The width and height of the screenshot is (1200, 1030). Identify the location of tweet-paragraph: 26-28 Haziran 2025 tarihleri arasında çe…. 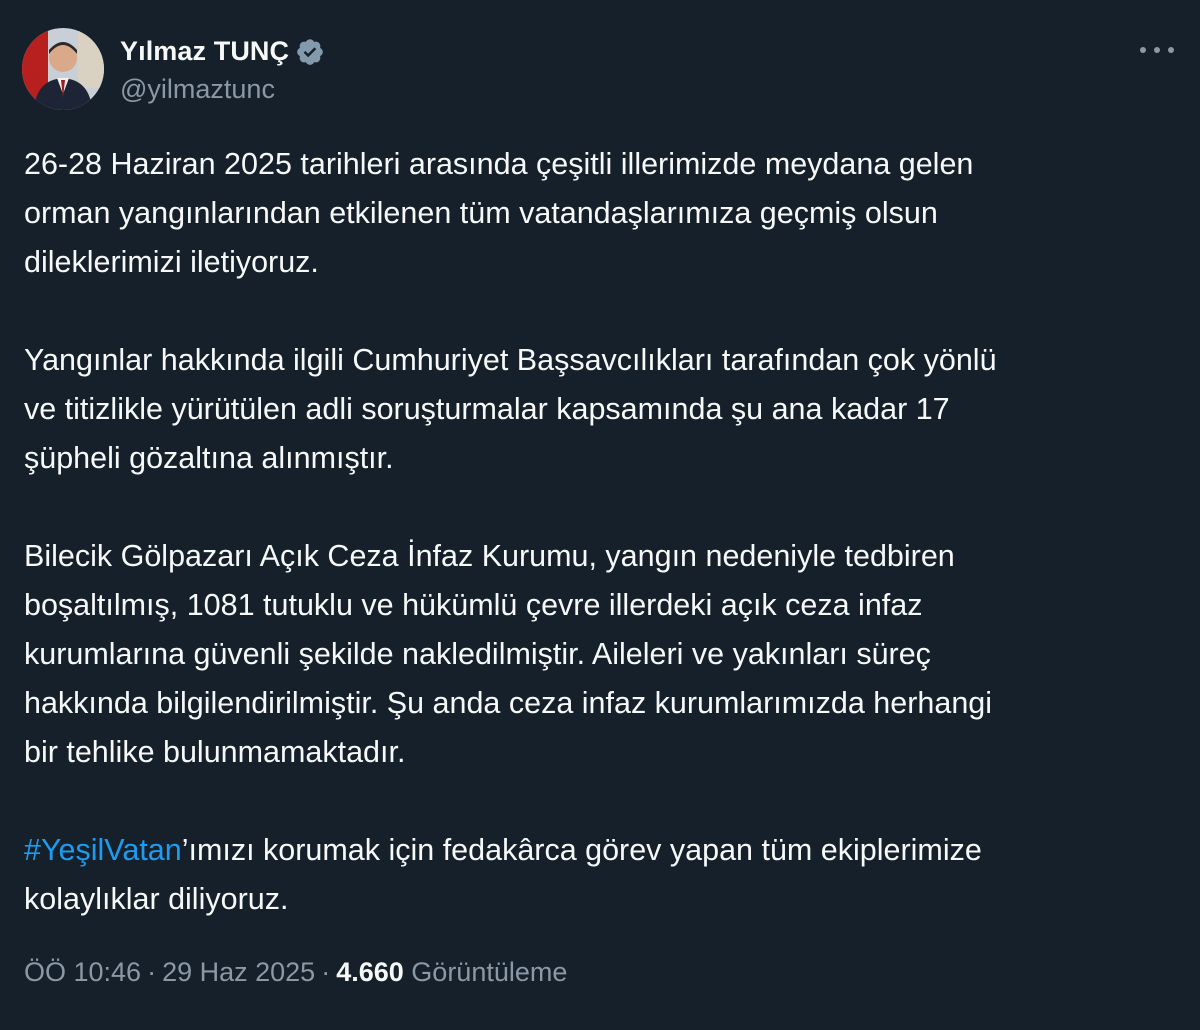
(599, 213).